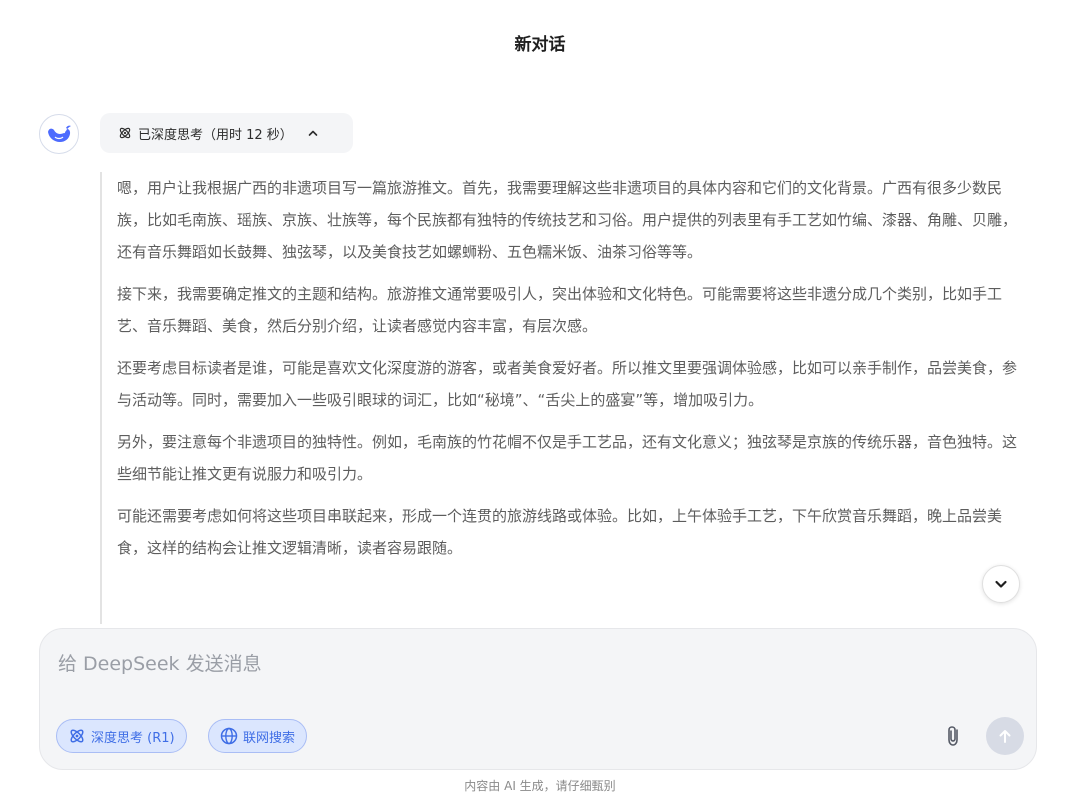 The image size is (1080, 797). I want to click on message-input: 给 DeepSeek 发送消息, so click(160, 662).